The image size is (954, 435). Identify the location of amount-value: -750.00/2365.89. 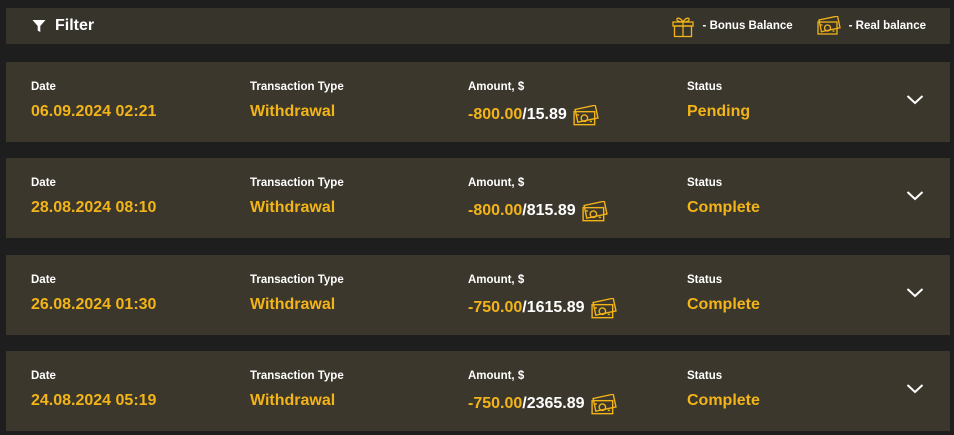
(542, 404).